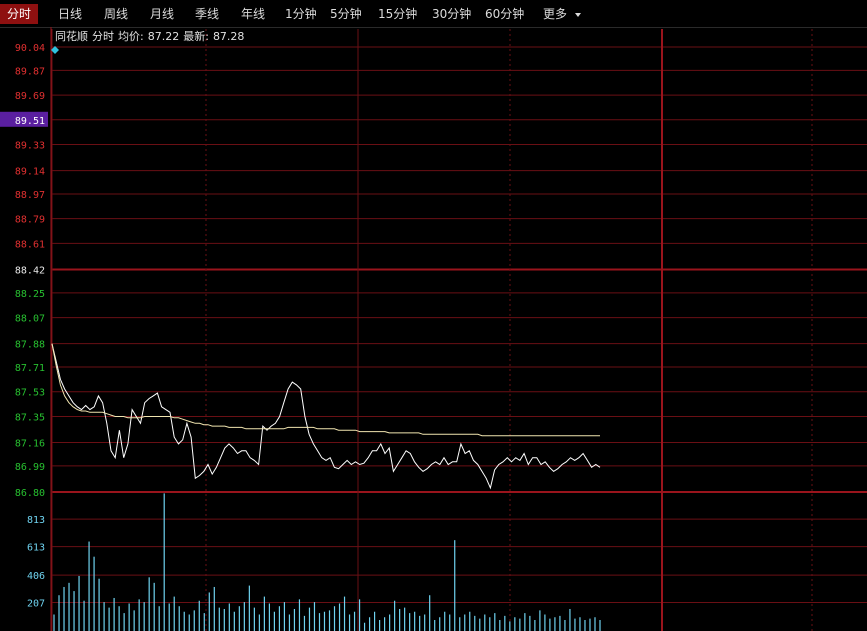 The height and width of the screenshot is (631, 867). What do you see at coordinates (30, 71) in the screenshot?
I see `price-tick-label: 89.87` at bounding box center [30, 71].